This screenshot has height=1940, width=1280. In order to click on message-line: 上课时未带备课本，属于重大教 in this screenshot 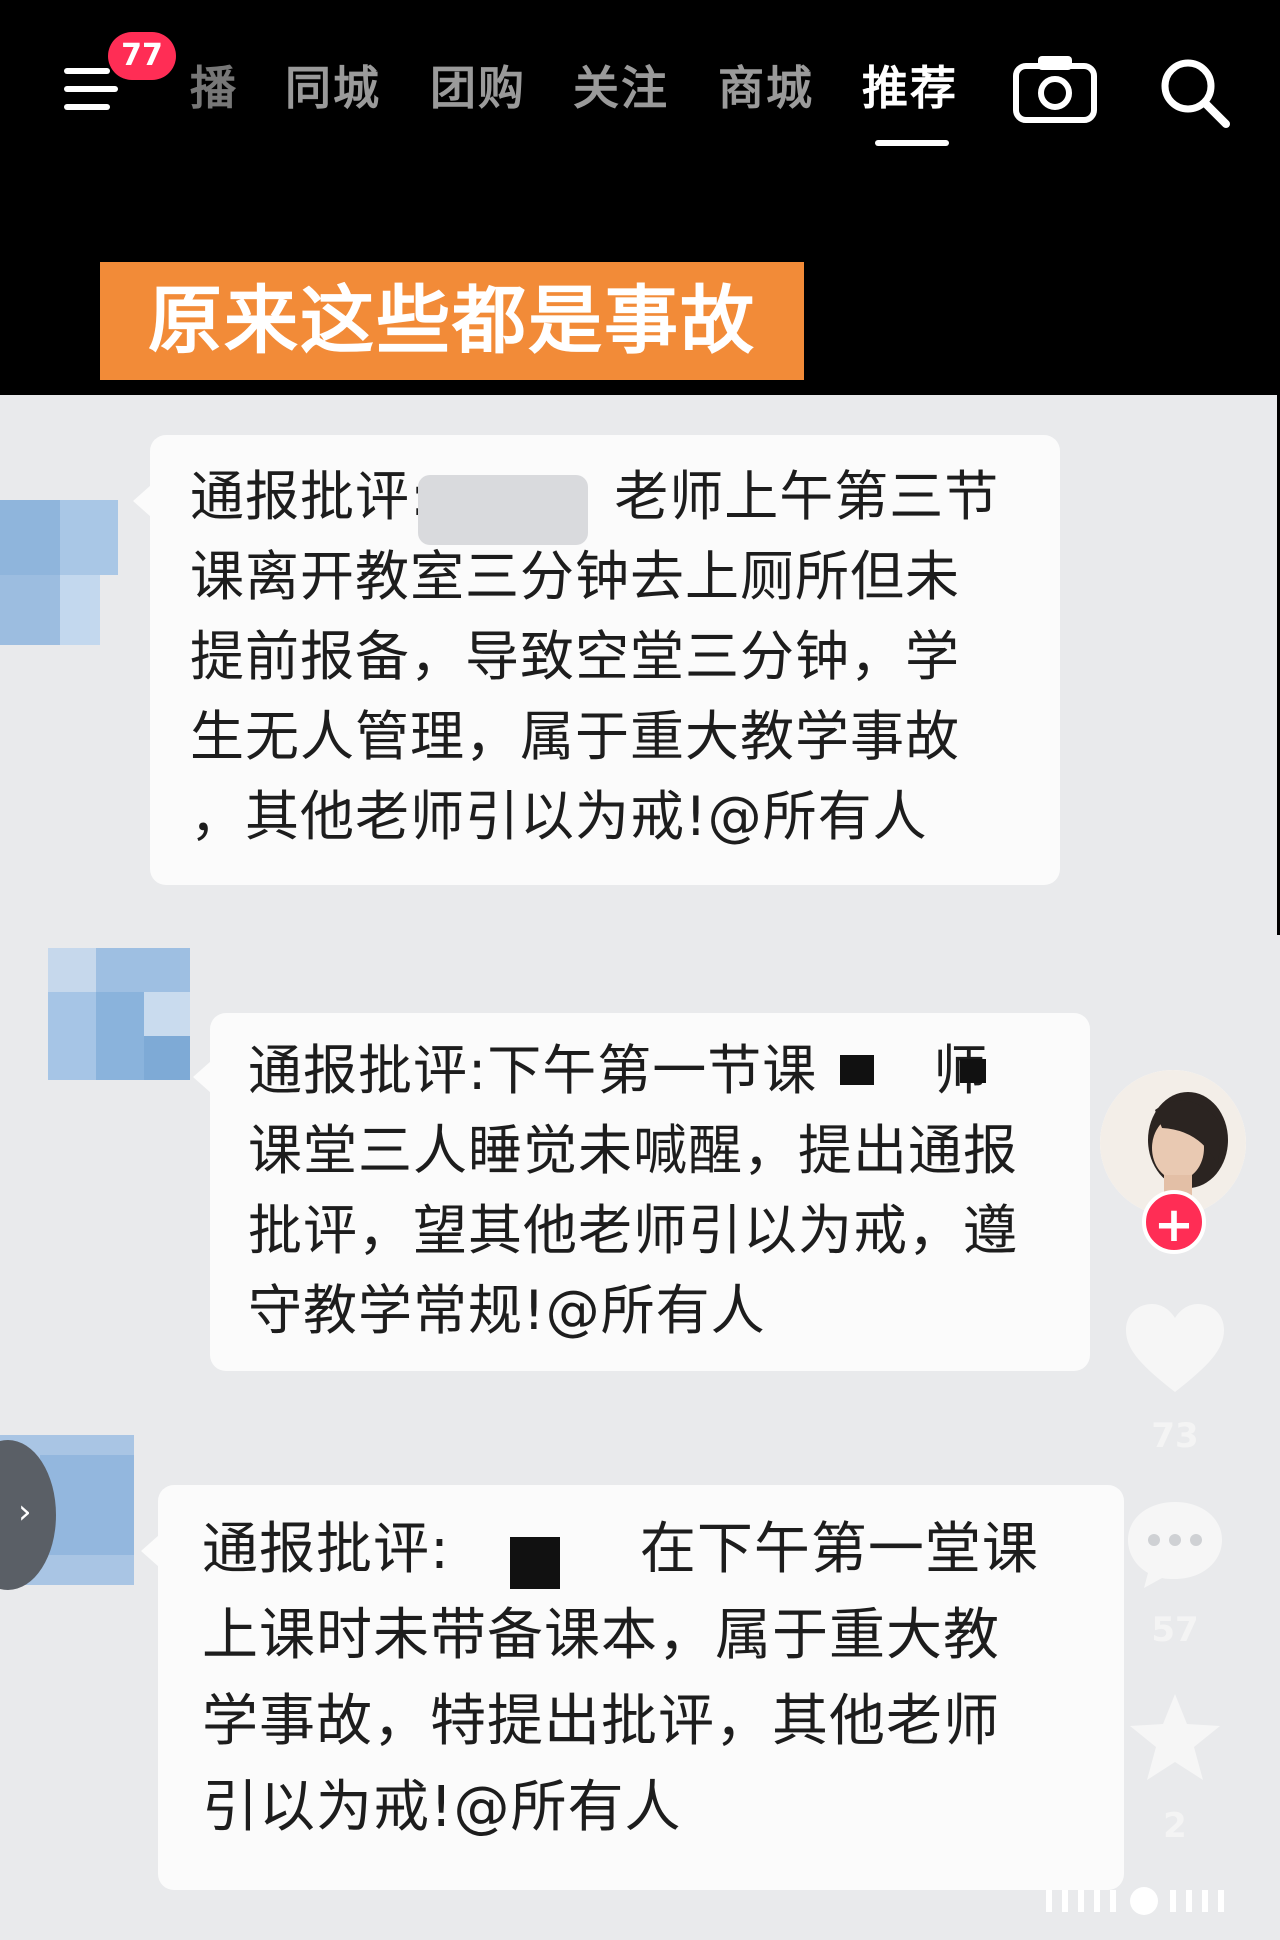, I will do `click(601, 1635)`.